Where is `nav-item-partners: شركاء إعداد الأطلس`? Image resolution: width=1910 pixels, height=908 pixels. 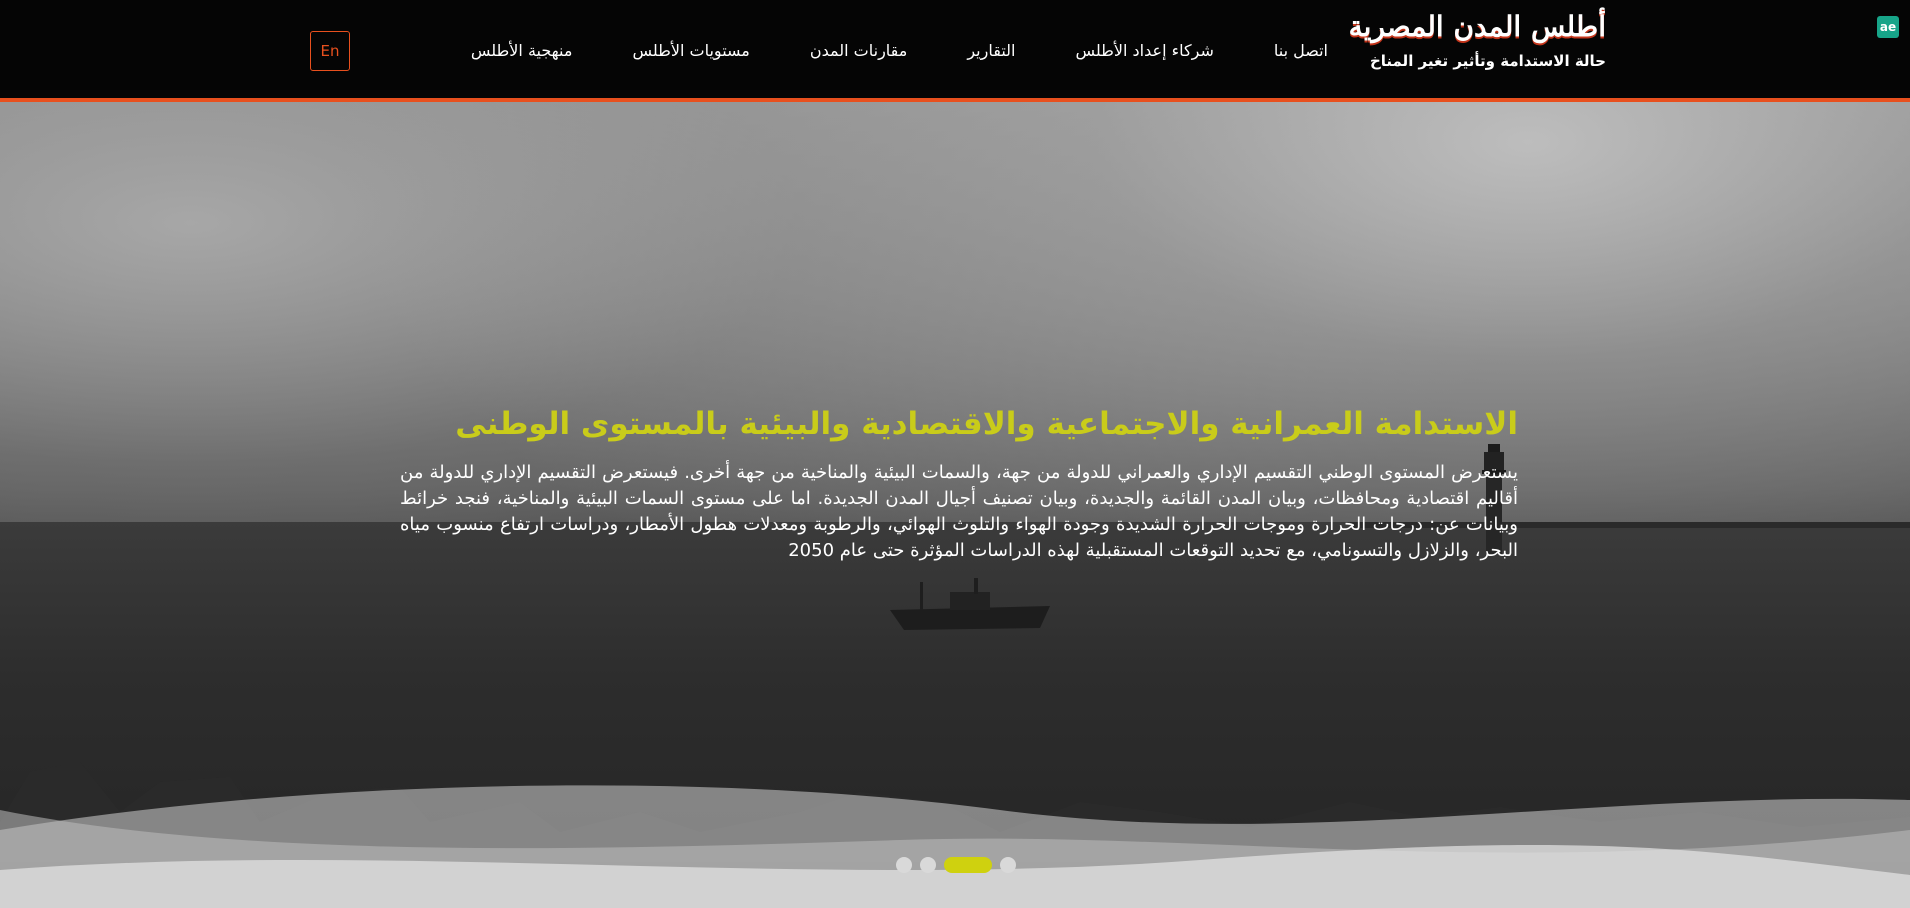
nav-item-partners: شركاء إعداد الأطلس is located at coordinates (1144, 50).